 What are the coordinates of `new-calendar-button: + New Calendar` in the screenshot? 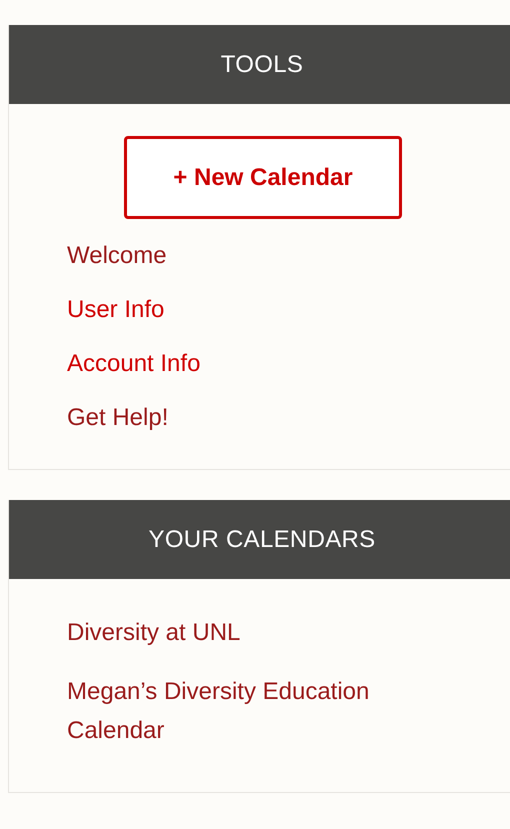 It's located at (263, 177).